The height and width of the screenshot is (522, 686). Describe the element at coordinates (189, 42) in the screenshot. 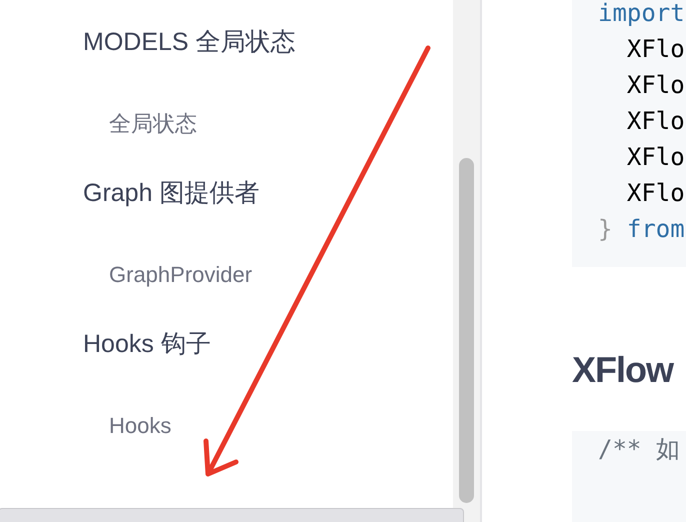

I see `sidebar-section-link: MODELS 全局状态` at that location.